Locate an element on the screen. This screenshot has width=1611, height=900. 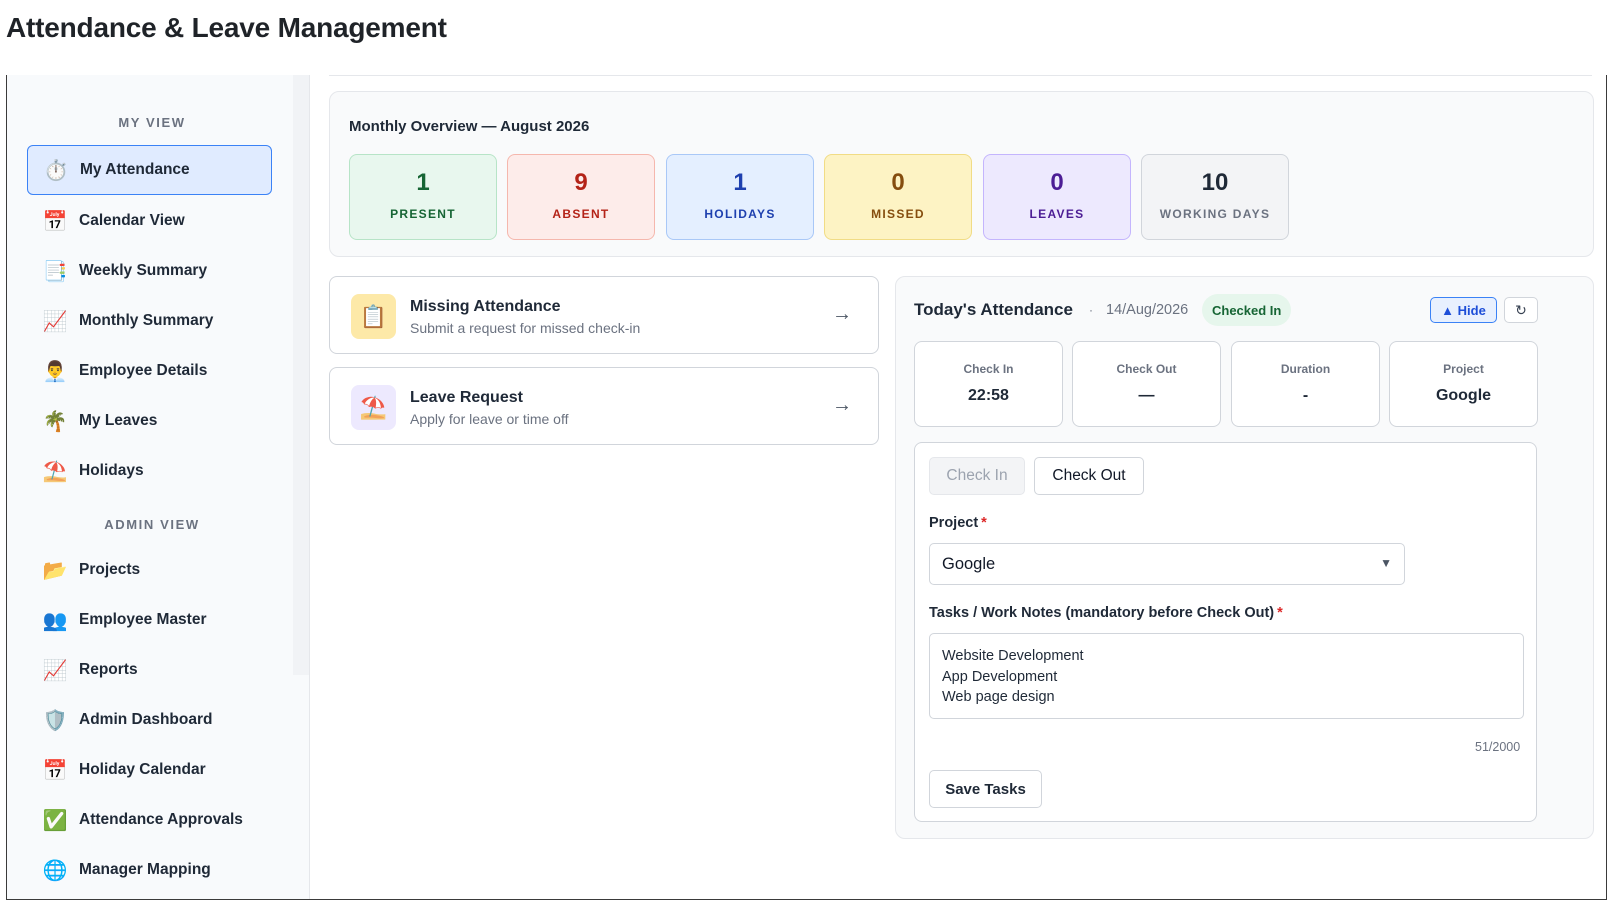
chevron-down-icon: ▼ is located at coordinates (1386, 563).